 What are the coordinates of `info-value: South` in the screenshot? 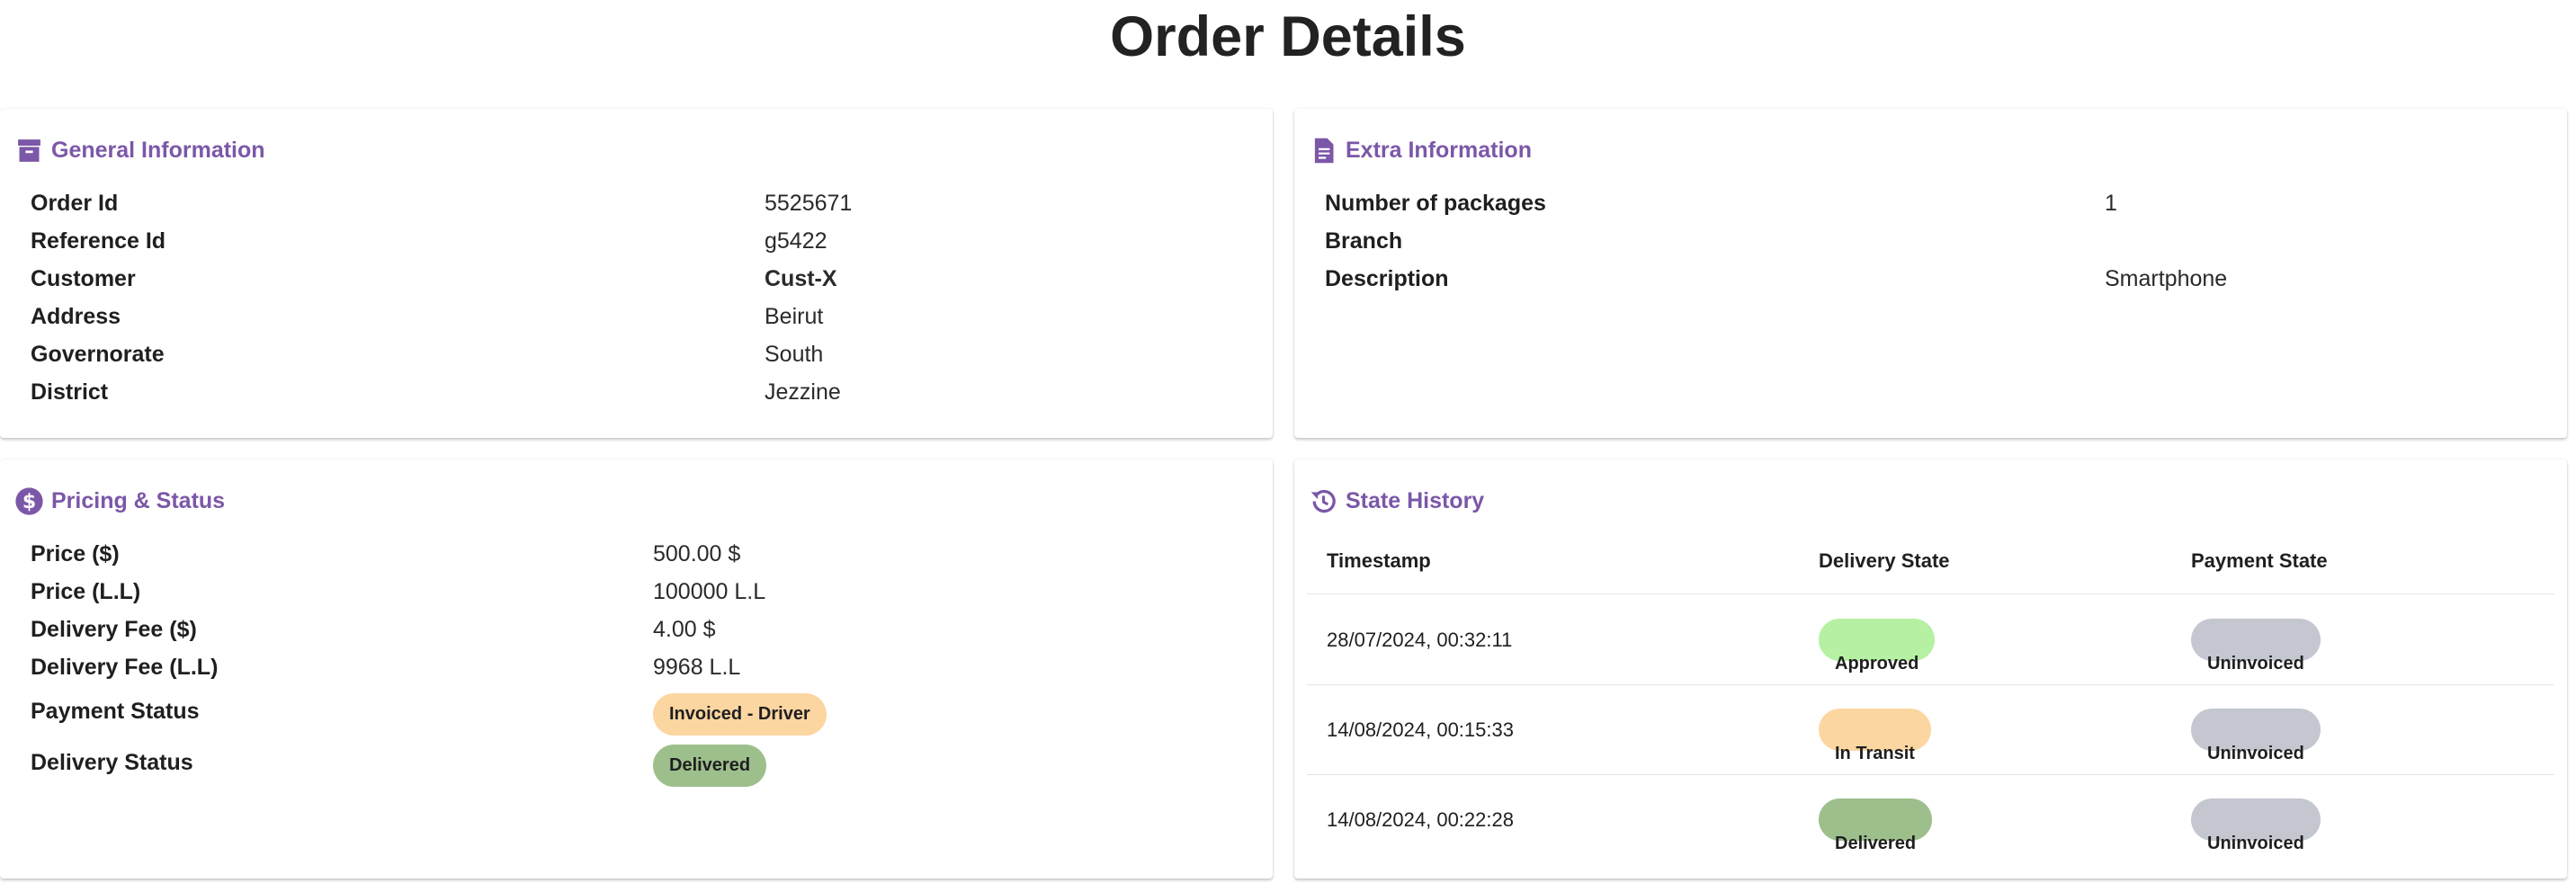 It's located at (794, 354).